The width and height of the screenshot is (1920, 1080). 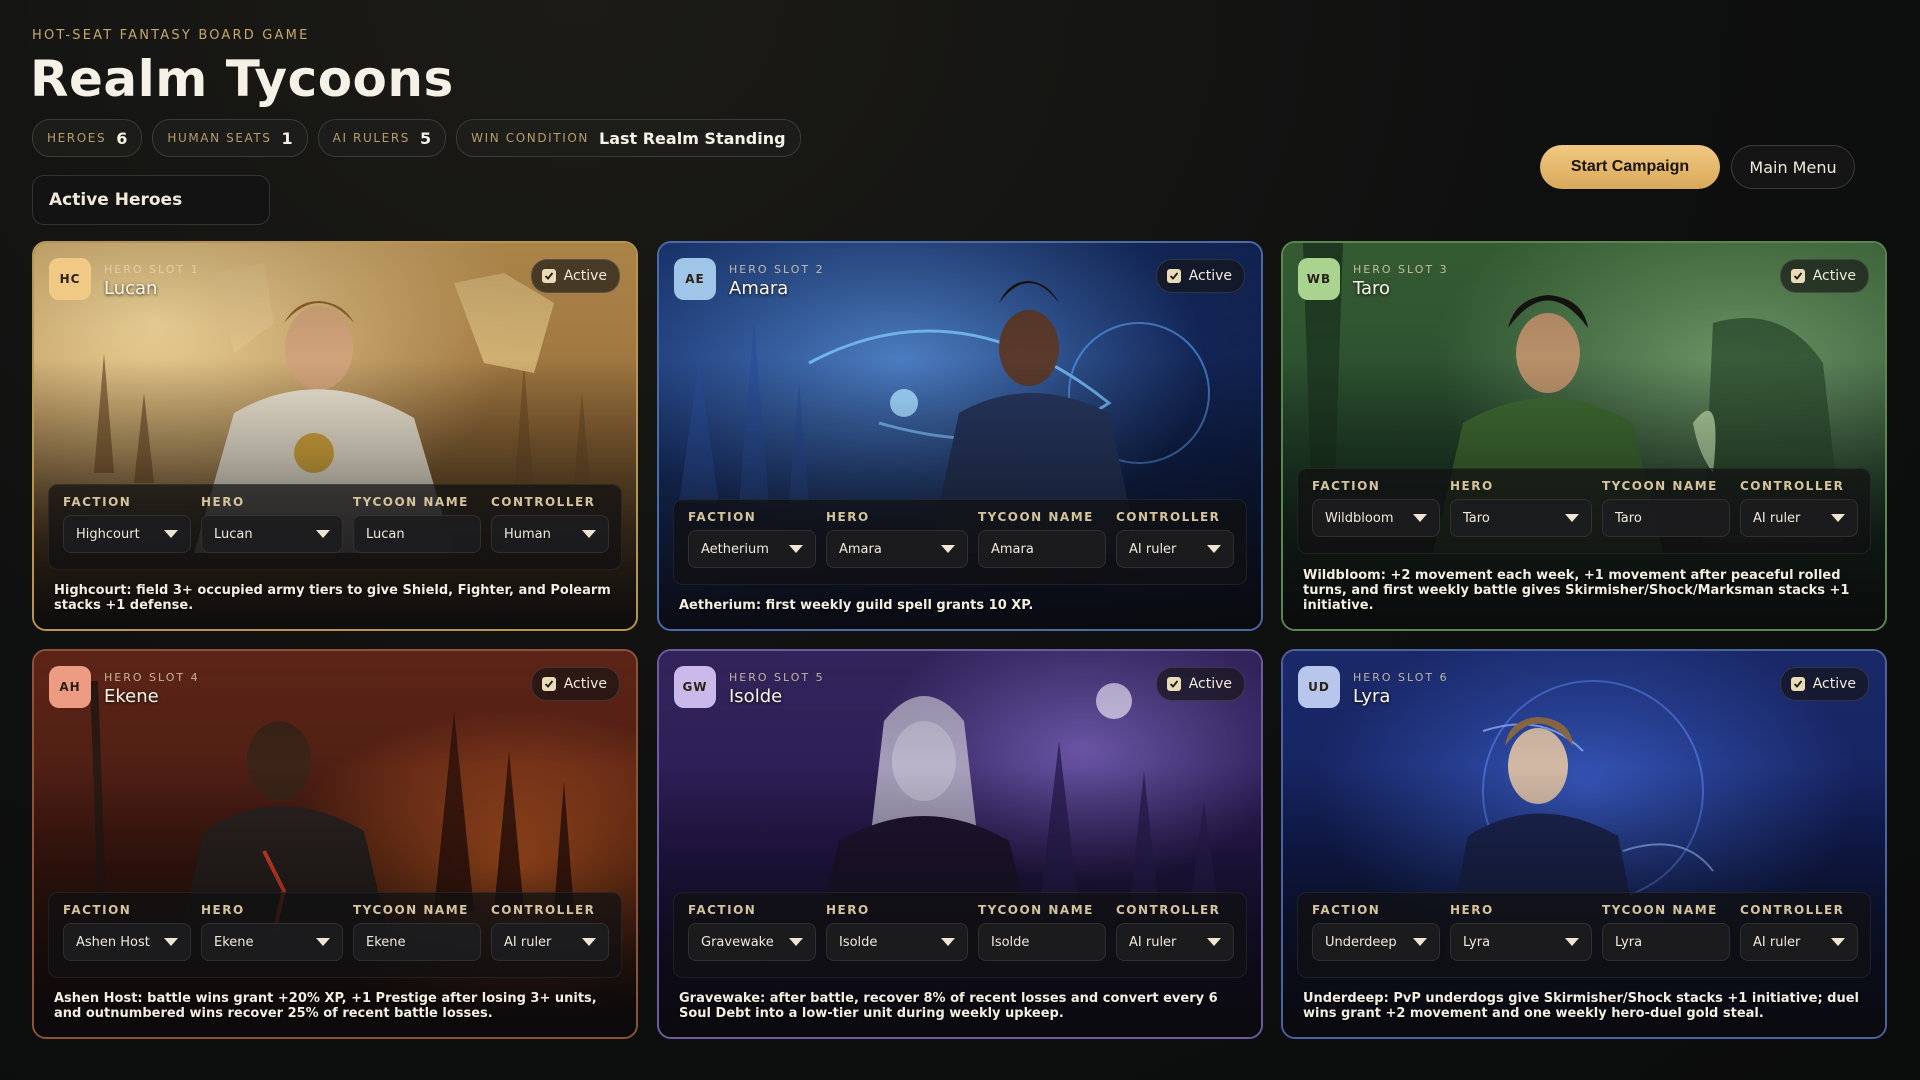 What do you see at coordinates (122, 138) in the screenshot?
I see `stat-value: 6` at bounding box center [122, 138].